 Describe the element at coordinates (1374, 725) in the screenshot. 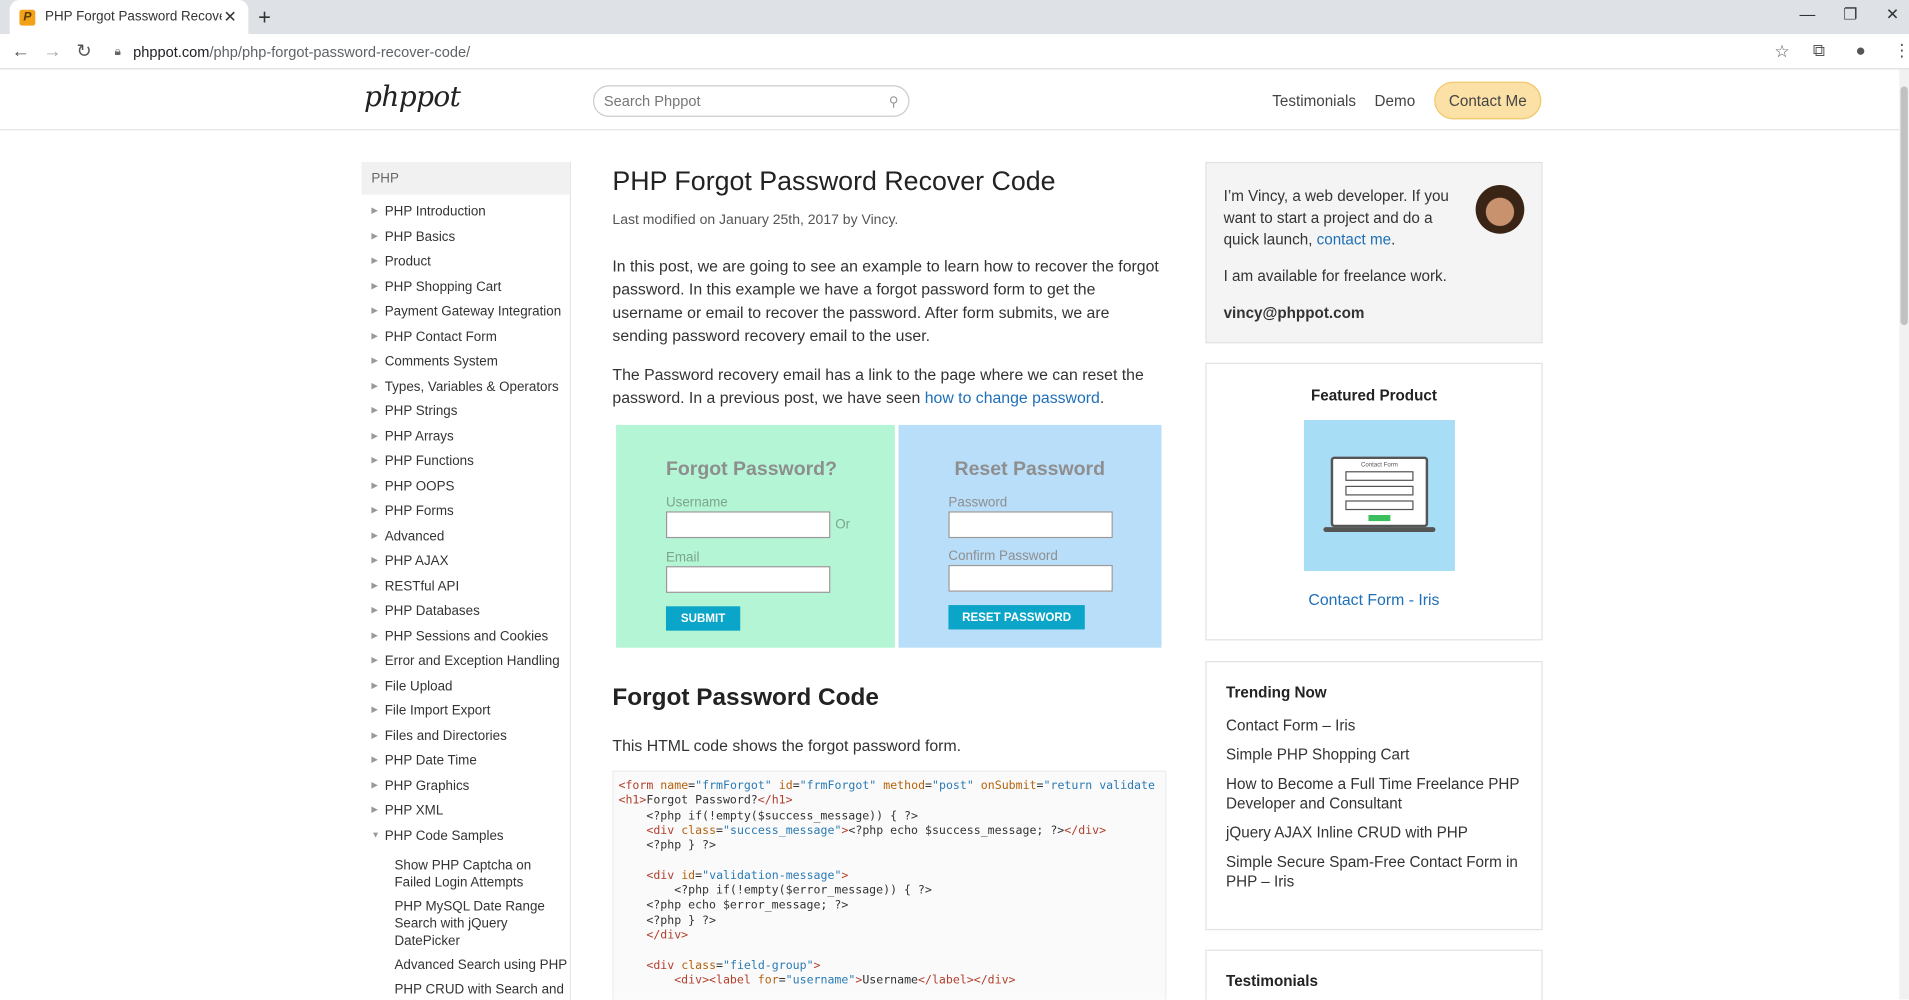

I see `trending-link: Contact Form – Iris` at that location.